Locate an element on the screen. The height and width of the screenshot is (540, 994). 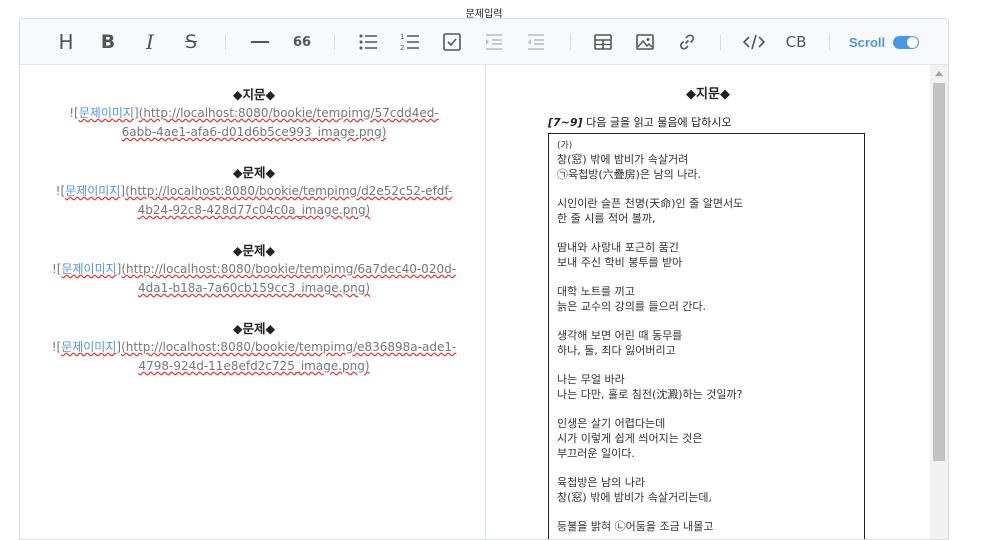
link-icon is located at coordinates (687, 42).